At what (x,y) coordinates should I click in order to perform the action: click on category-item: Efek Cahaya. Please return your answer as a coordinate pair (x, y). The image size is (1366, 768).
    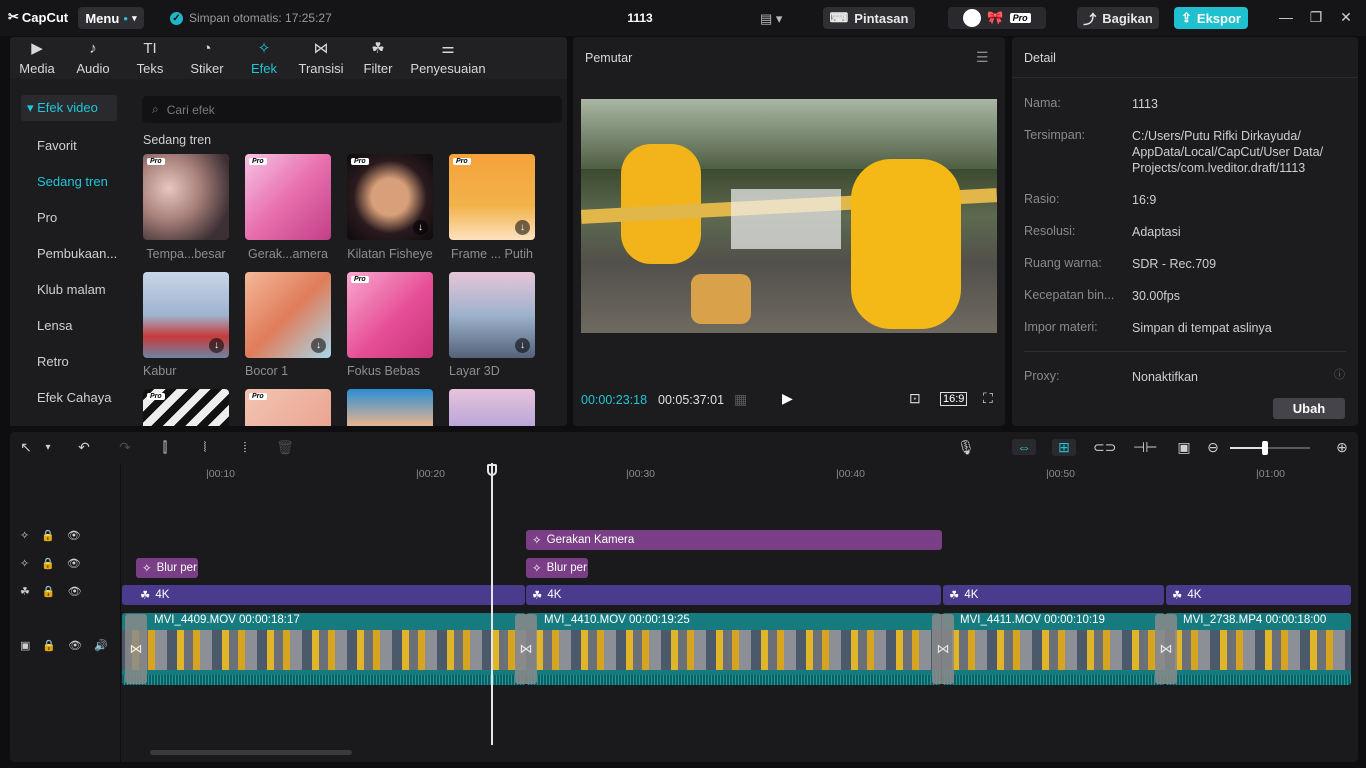
    Looking at the image, I should click on (69, 398).